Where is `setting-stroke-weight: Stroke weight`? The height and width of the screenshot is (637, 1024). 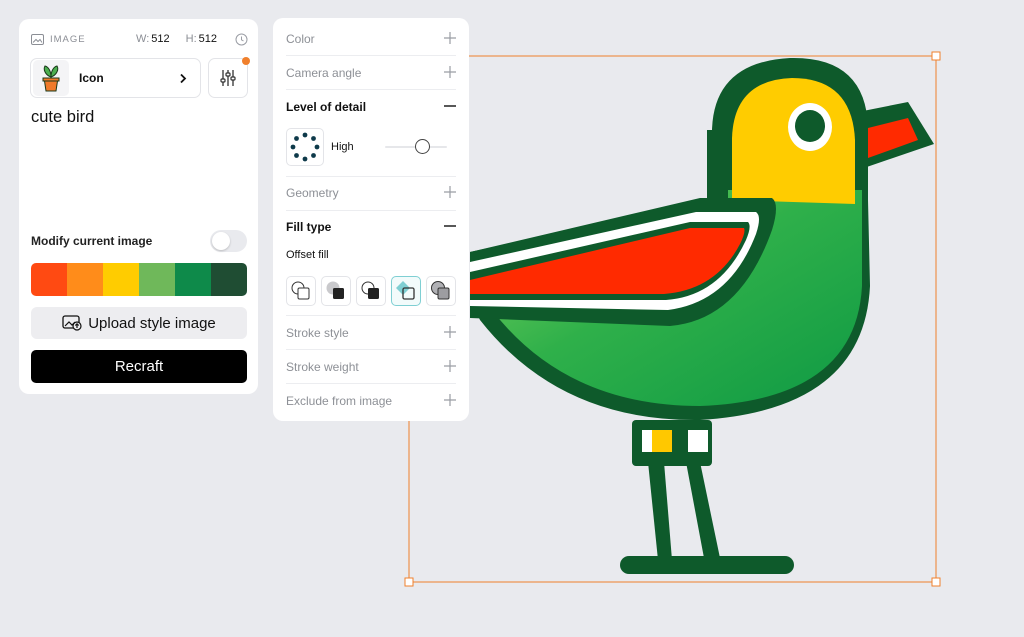
setting-stroke-weight: Stroke weight is located at coordinates (371, 367).